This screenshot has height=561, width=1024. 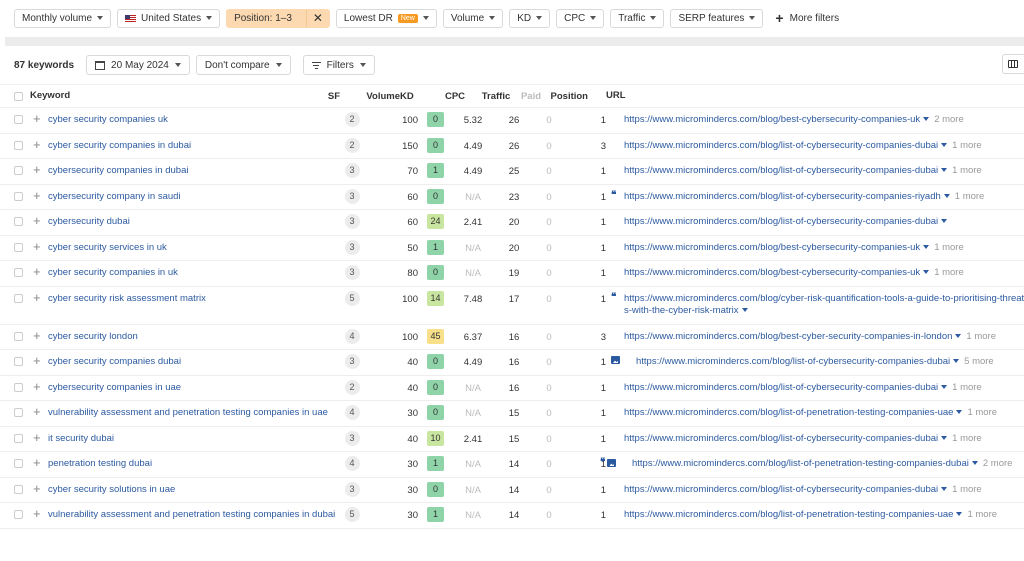 I want to click on more-urls-link: 2 more, so click(x=949, y=119).